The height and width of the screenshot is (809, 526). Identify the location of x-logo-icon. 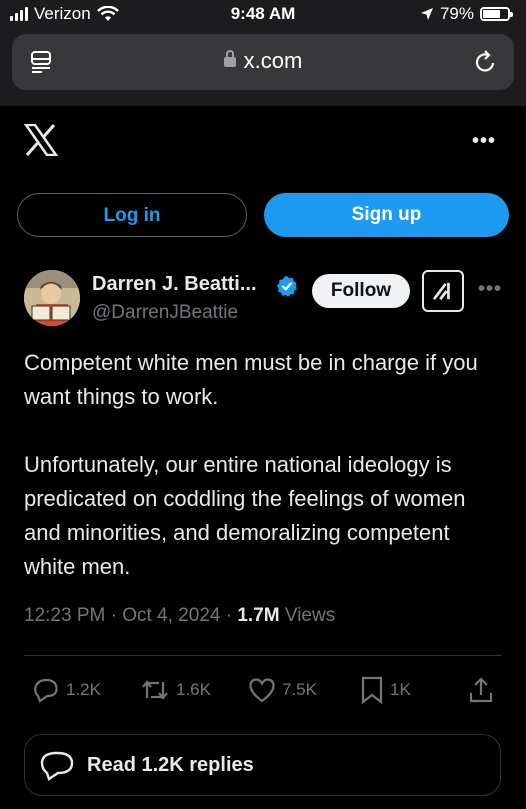
(41, 140).